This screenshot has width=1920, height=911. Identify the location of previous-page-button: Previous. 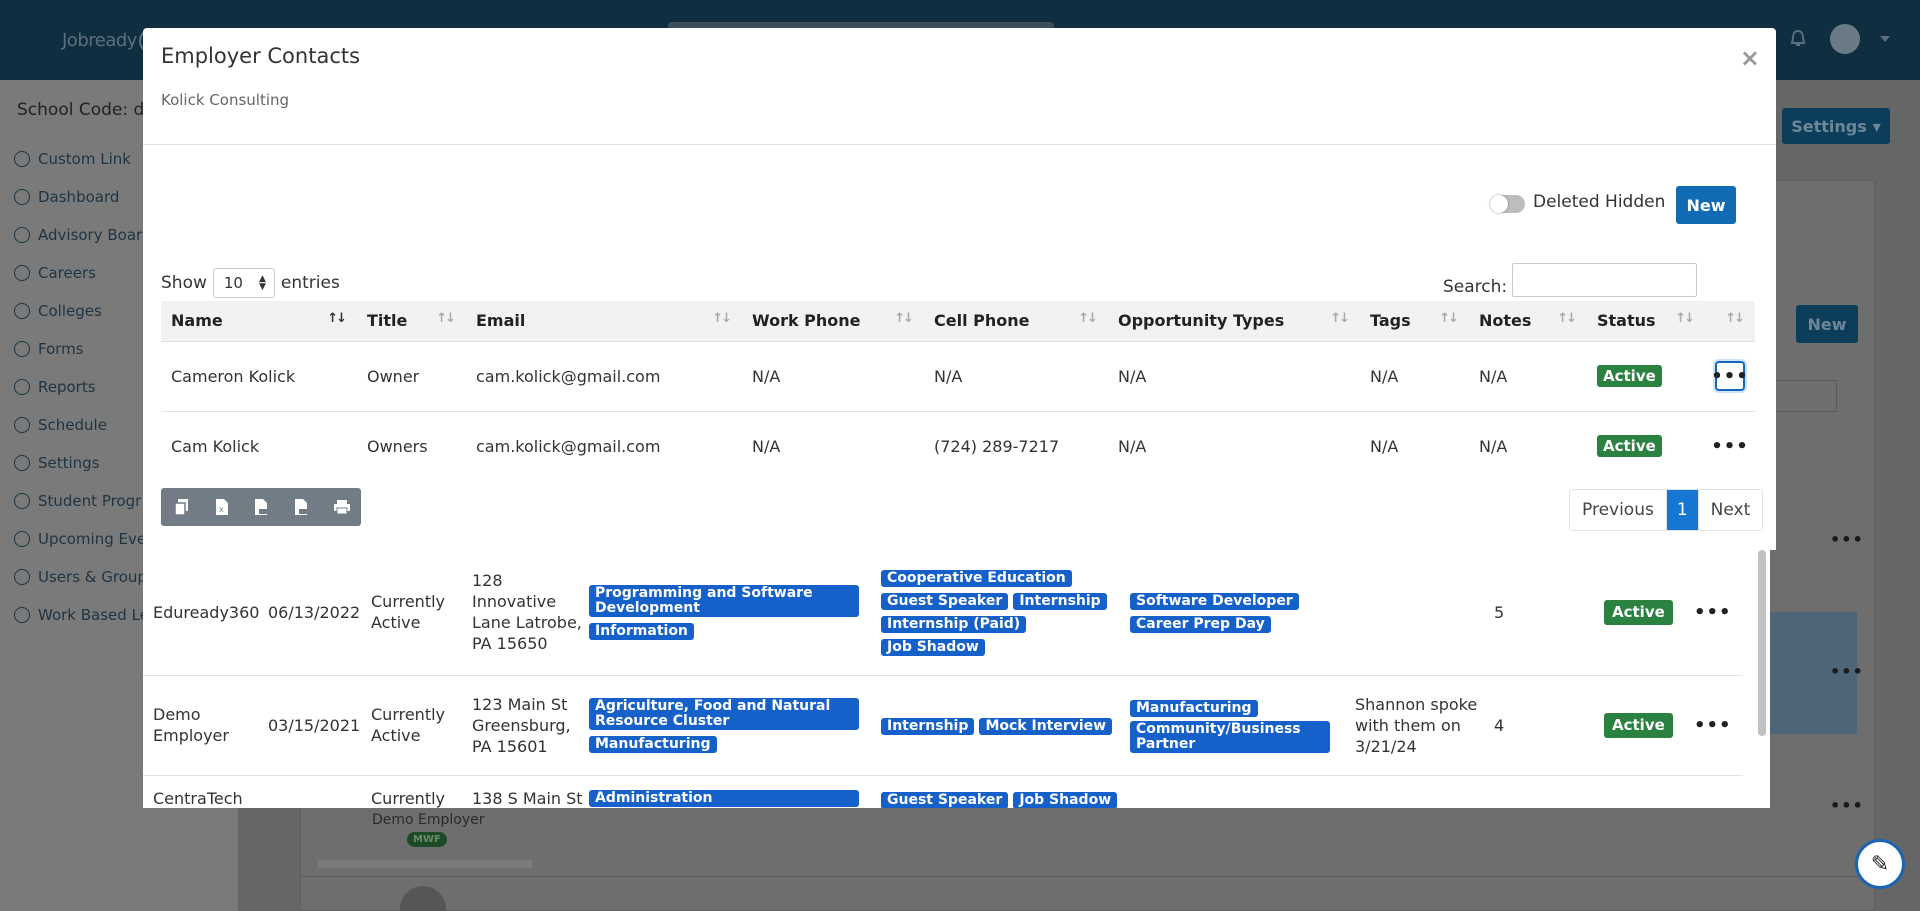
(1618, 510).